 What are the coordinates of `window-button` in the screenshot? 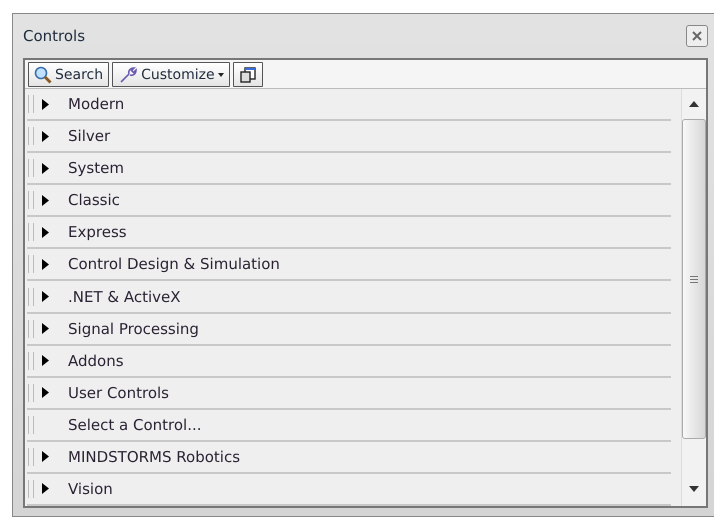 It's located at (247, 74).